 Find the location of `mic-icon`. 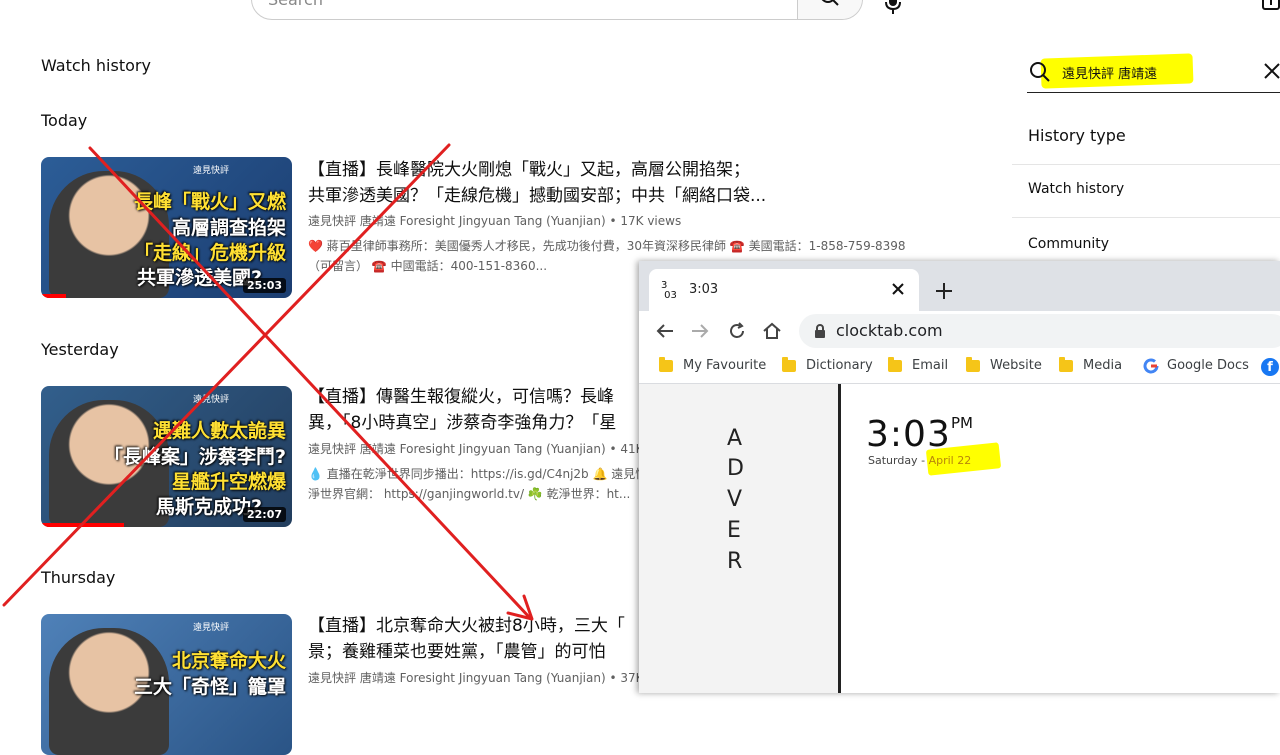

mic-icon is located at coordinates (893, 7).